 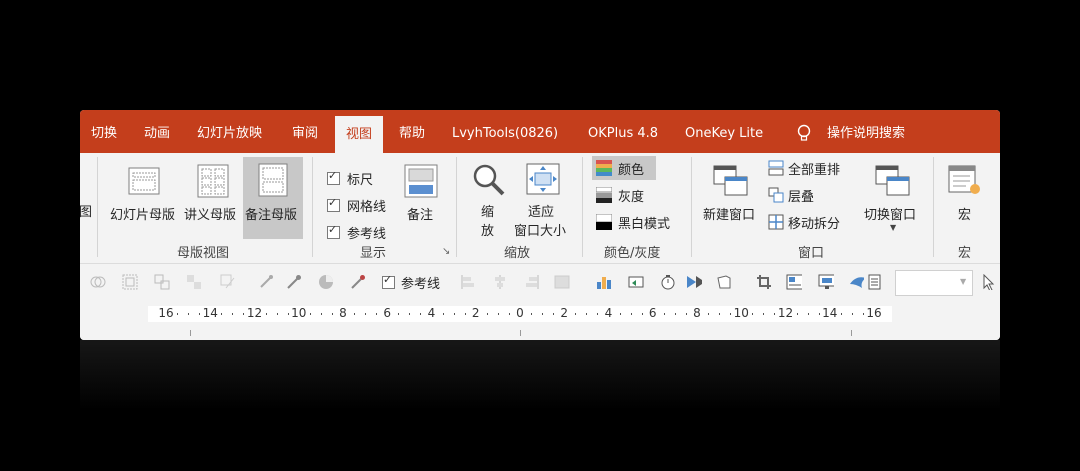 What do you see at coordinates (333, 177) in the screenshot?
I see `ruler-checkbox` at bounding box center [333, 177].